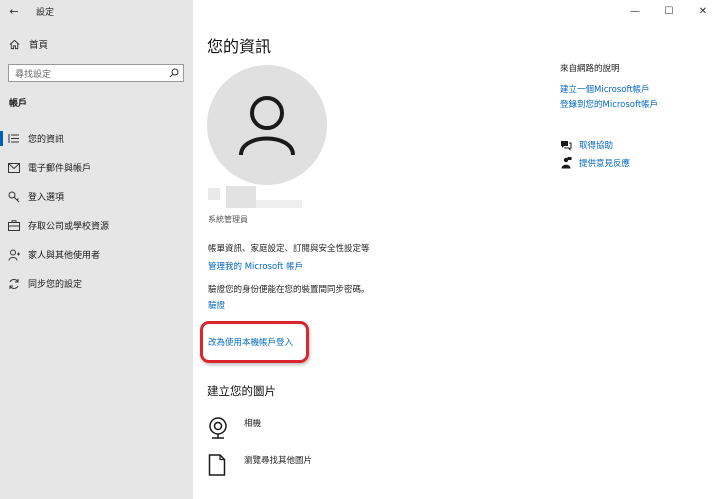 This screenshot has height=499, width=720. I want to click on sidebar-item-label: 存取公司或學校資源, so click(69, 227).